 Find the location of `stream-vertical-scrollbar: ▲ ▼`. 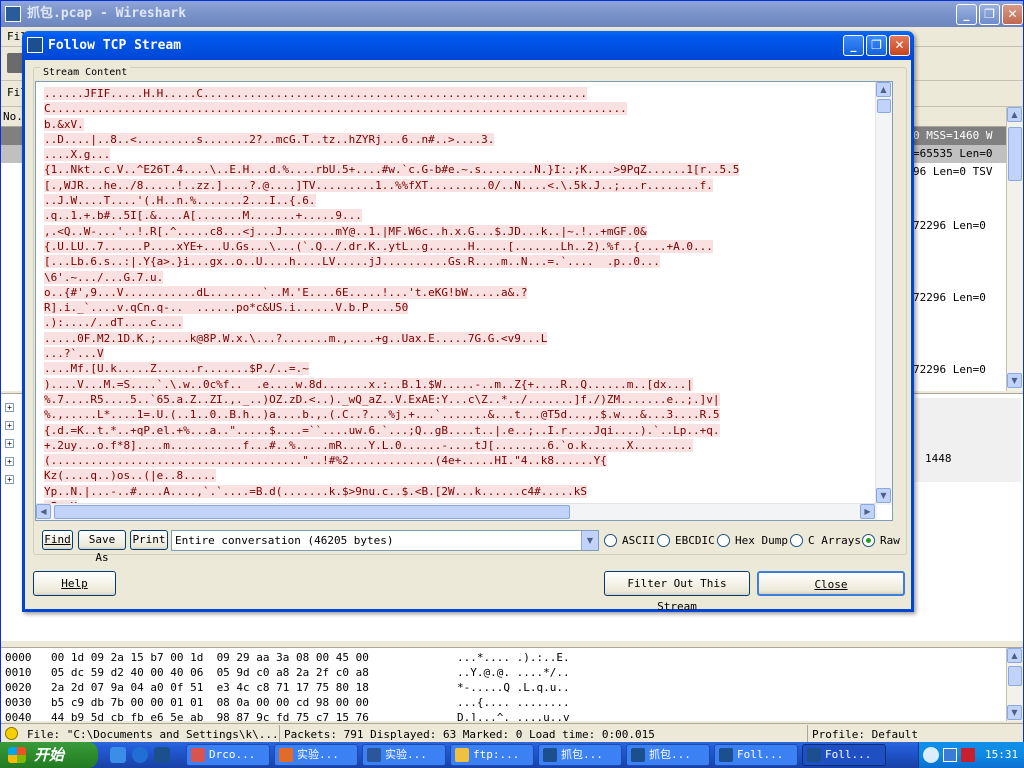

stream-vertical-scrollbar: ▲ ▼ is located at coordinates (883, 293).